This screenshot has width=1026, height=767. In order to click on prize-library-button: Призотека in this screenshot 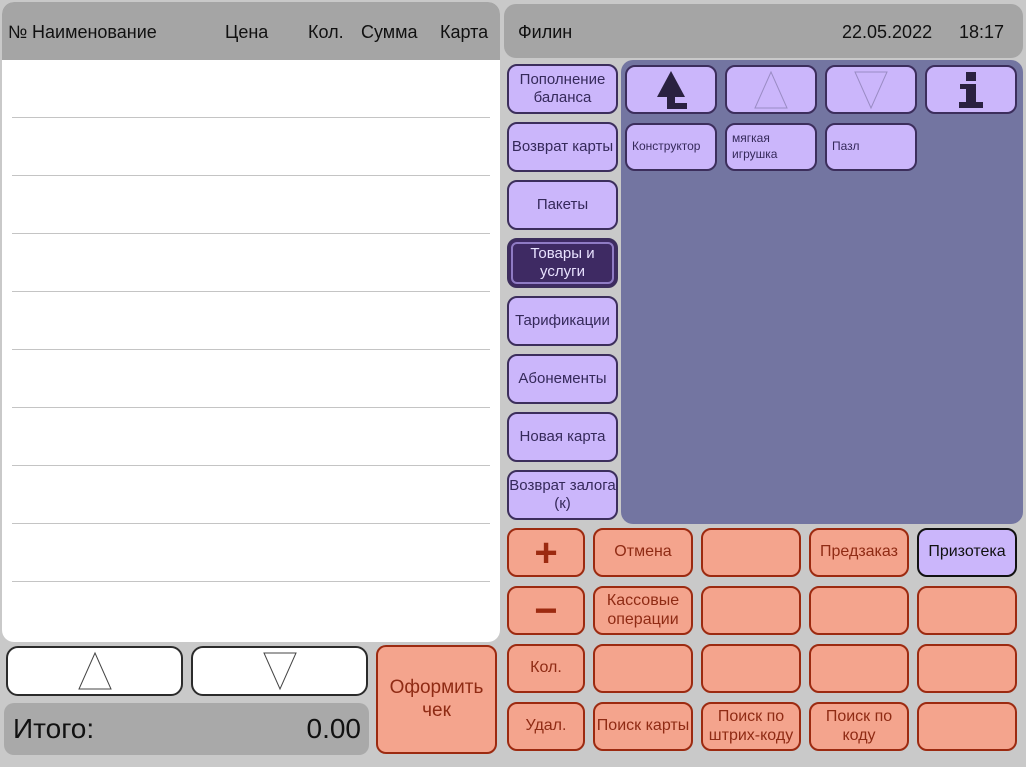, I will do `click(967, 552)`.